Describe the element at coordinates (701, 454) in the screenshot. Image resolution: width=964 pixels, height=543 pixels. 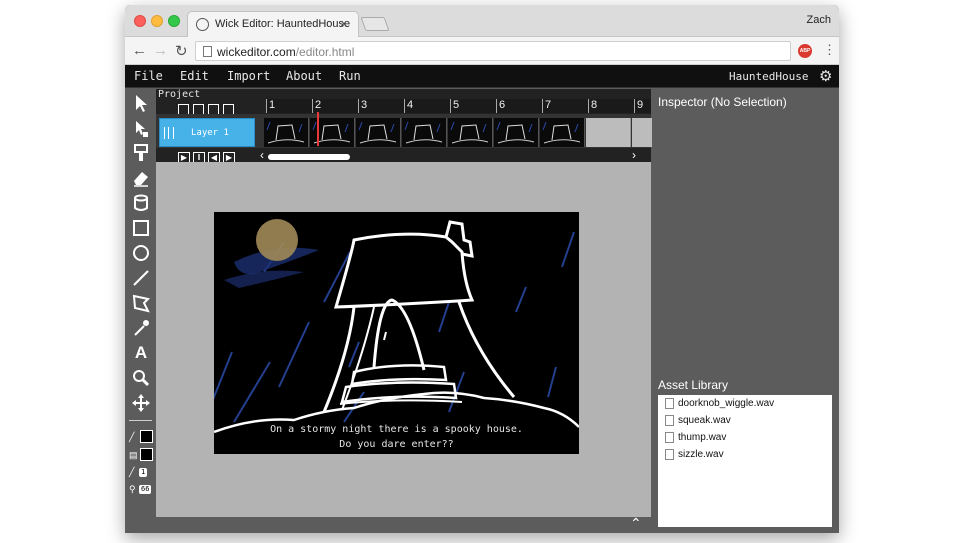
I see `asset-name: sizzle.wav` at that location.